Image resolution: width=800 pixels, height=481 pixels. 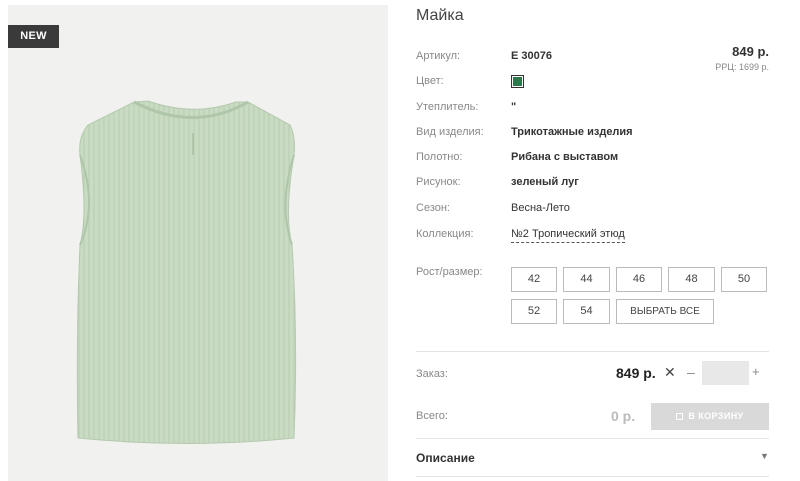 I want to click on season-label: Сезон:, so click(x=433, y=208).